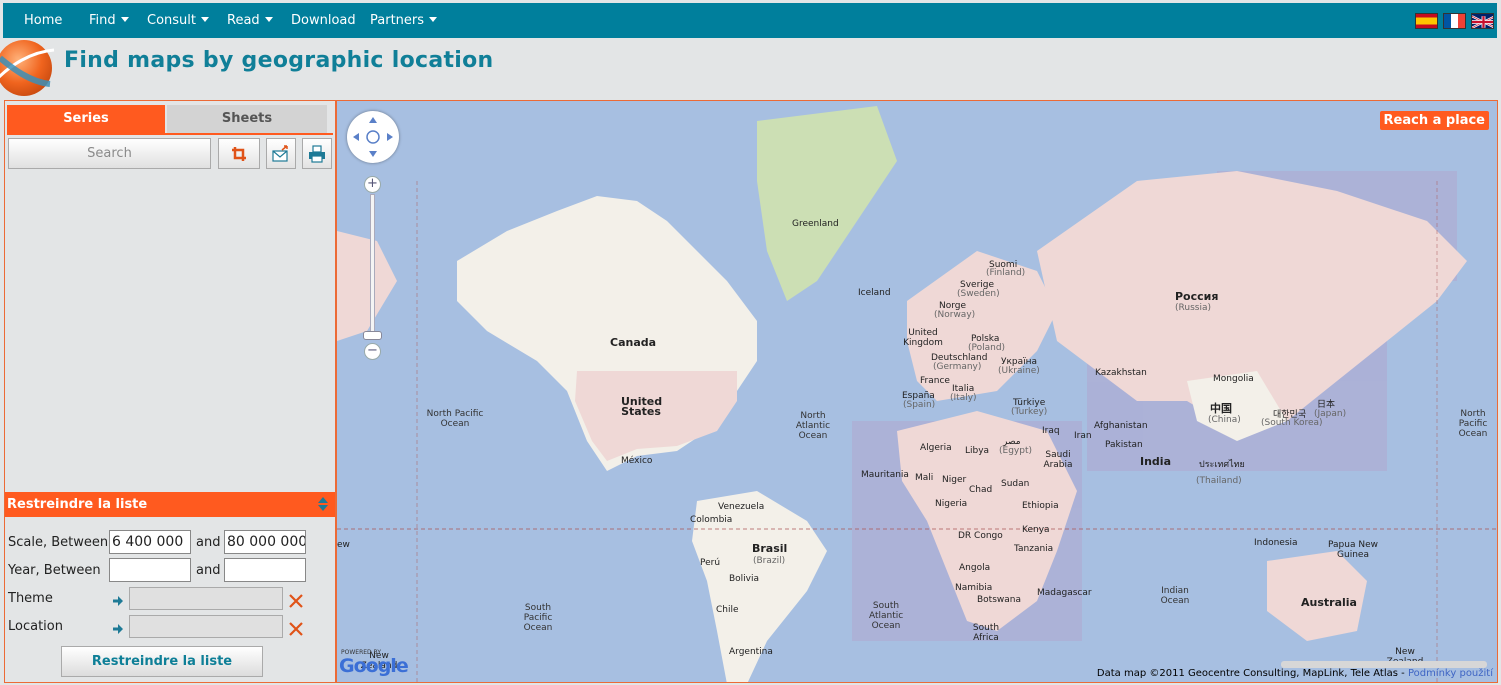 This screenshot has height=685, width=1501. Describe the element at coordinates (372, 351) in the screenshot. I see `zoom-out-button: −` at that location.